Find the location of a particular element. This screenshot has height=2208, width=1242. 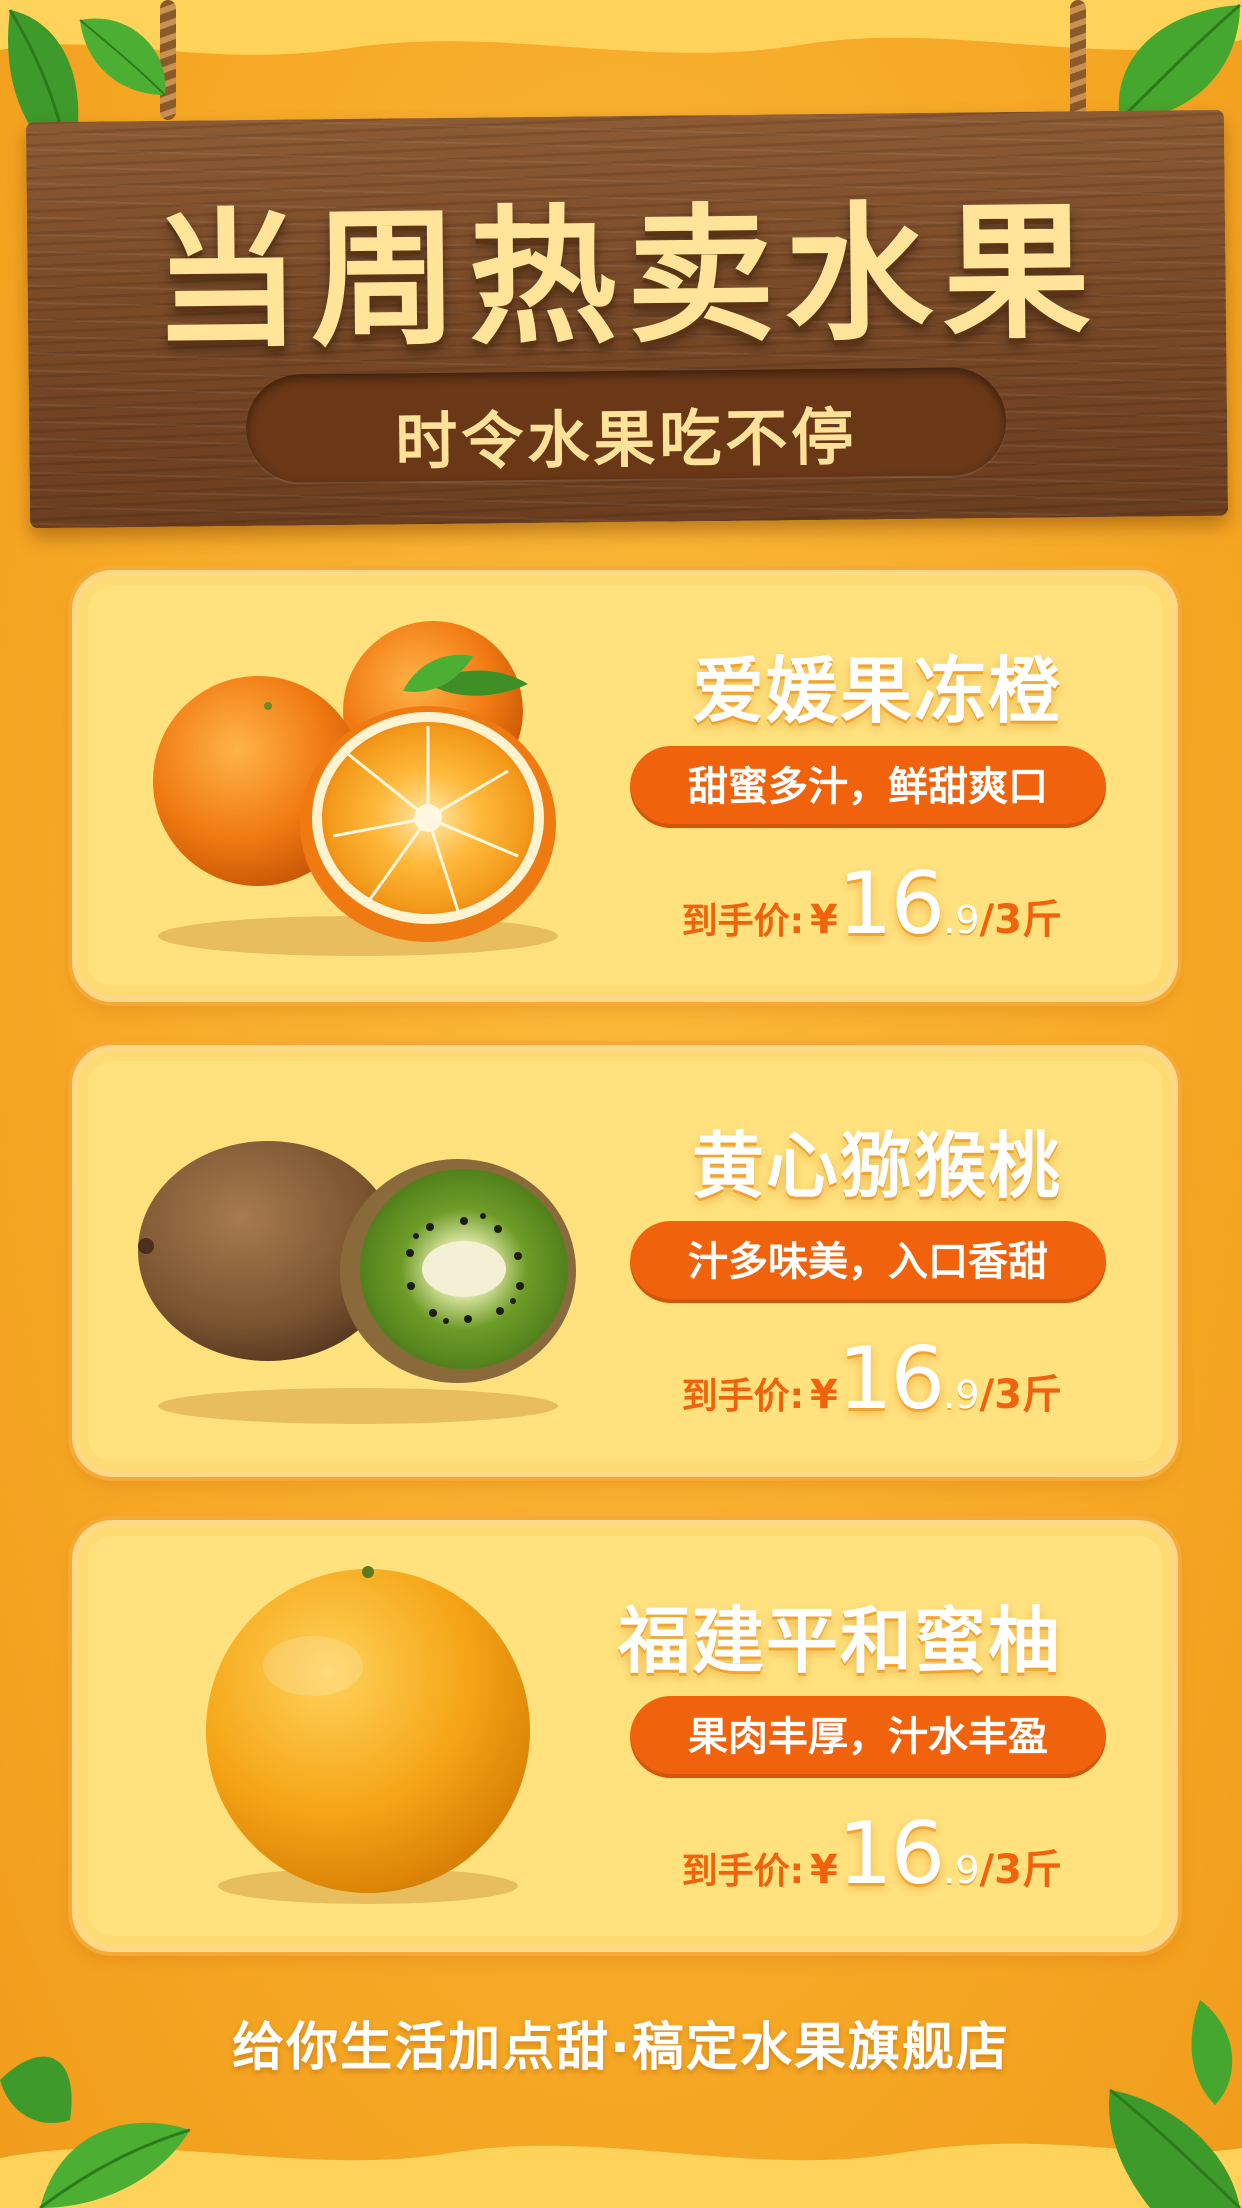

product-tagline: 果肉丰厚，汁水丰盈 is located at coordinates (868, 1737).